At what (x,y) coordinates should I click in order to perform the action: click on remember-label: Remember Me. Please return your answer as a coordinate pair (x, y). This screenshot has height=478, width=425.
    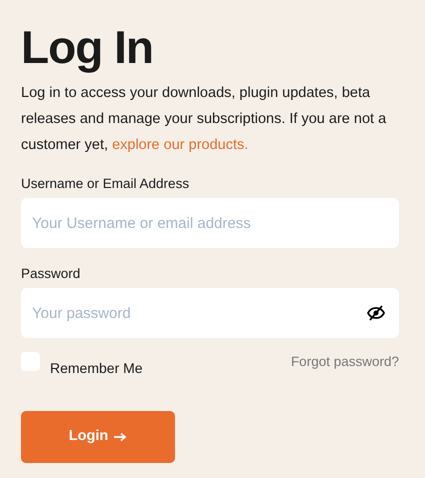
    Looking at the image, I should click on (96, 368).